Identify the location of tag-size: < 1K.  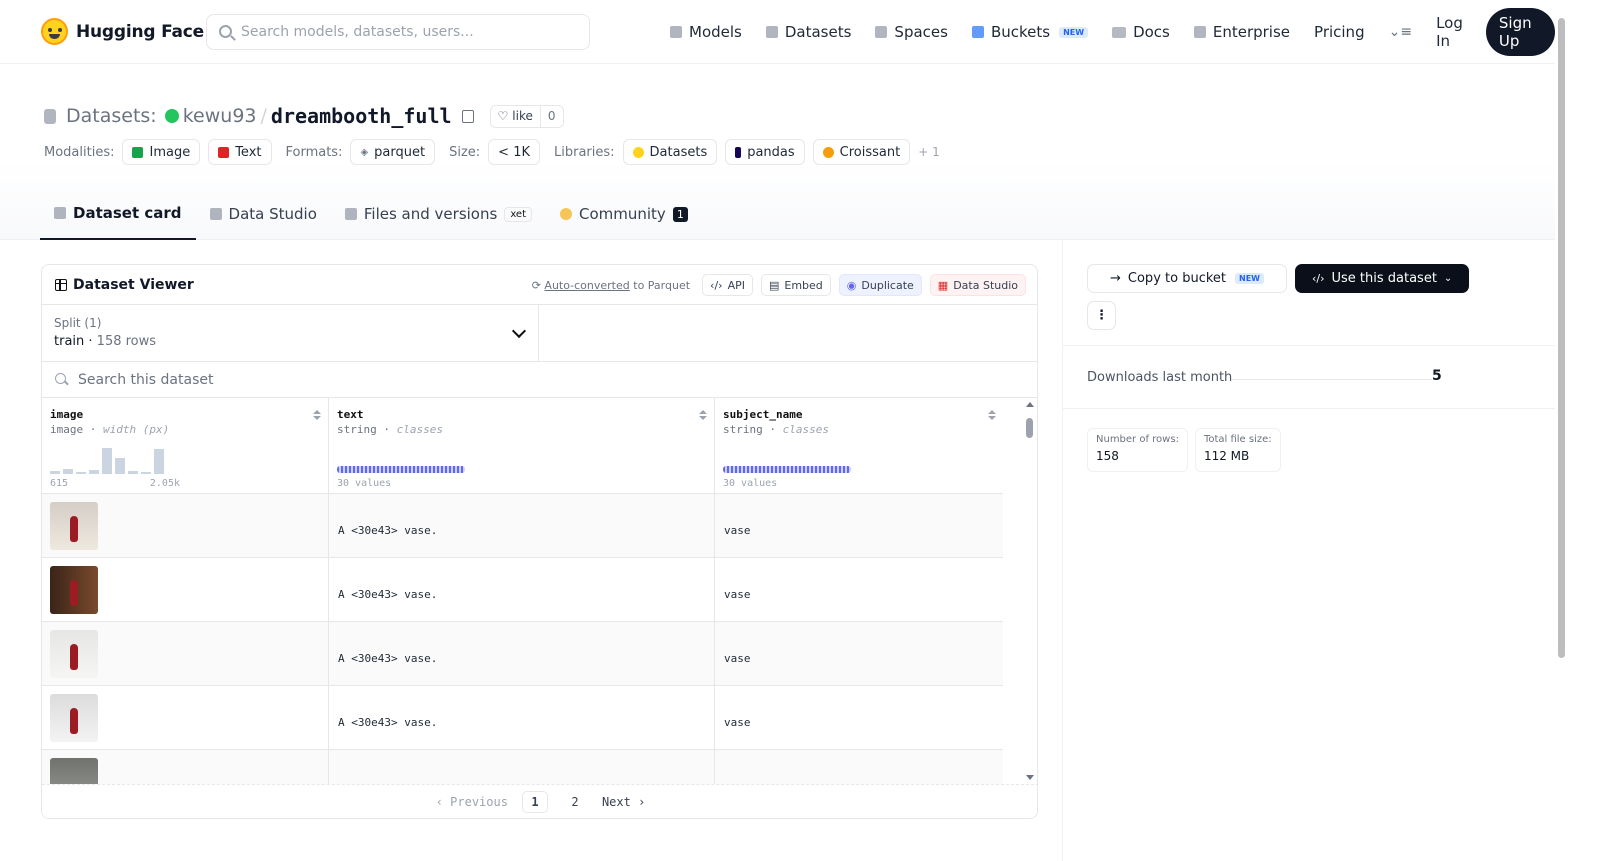
(514, 152).